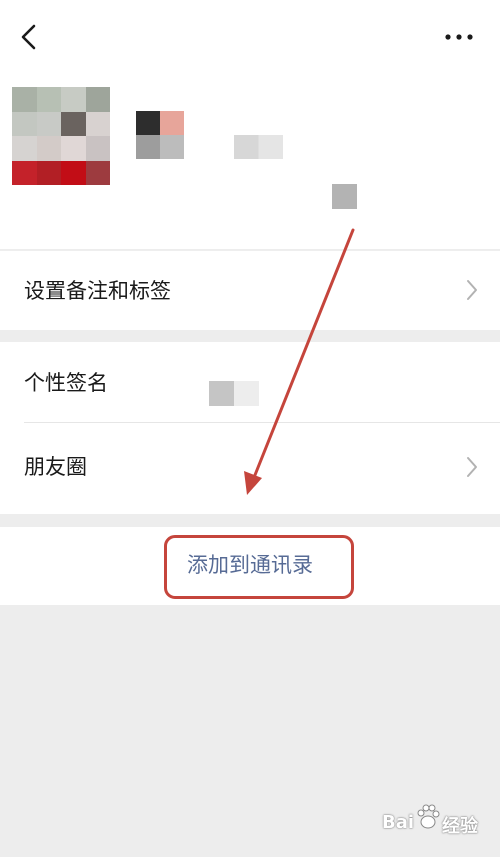 Image resolution: width=500 pixels, height=857 pixels. I want to click on annotation-highlight-box, so click(259, 567).